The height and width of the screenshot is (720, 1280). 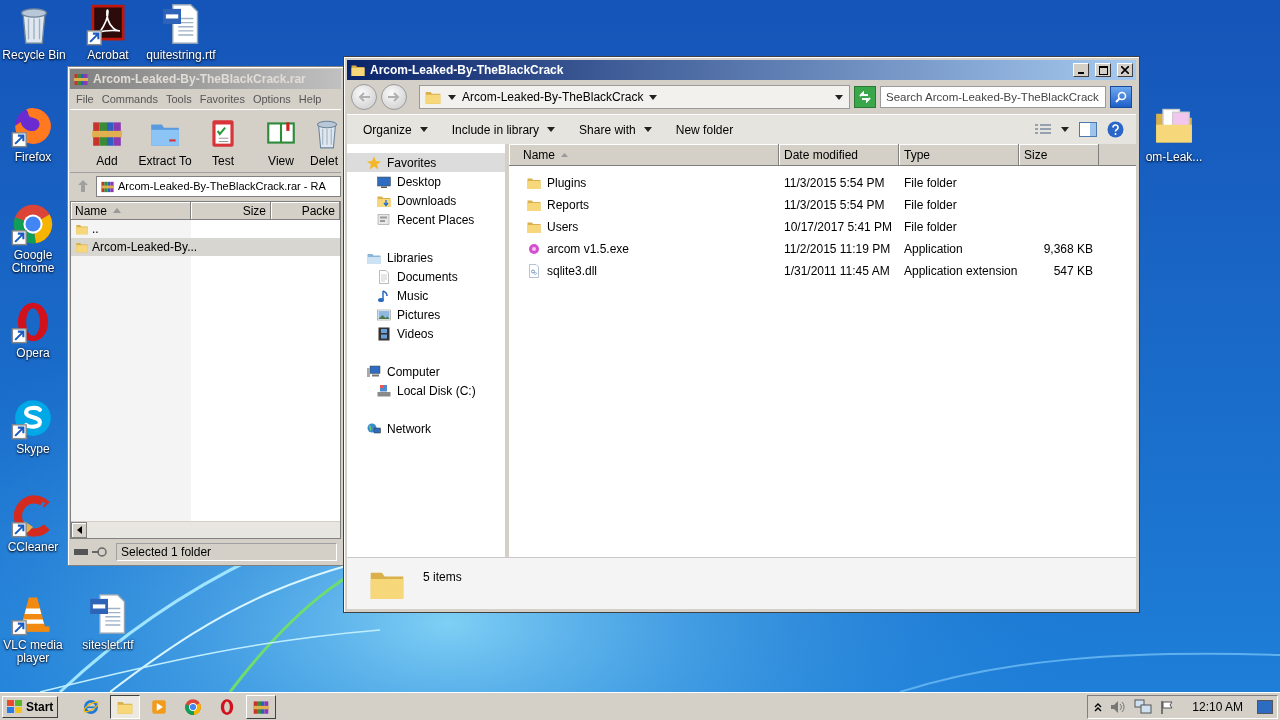 I want to click on search-button, so click(x=1121, y=97).